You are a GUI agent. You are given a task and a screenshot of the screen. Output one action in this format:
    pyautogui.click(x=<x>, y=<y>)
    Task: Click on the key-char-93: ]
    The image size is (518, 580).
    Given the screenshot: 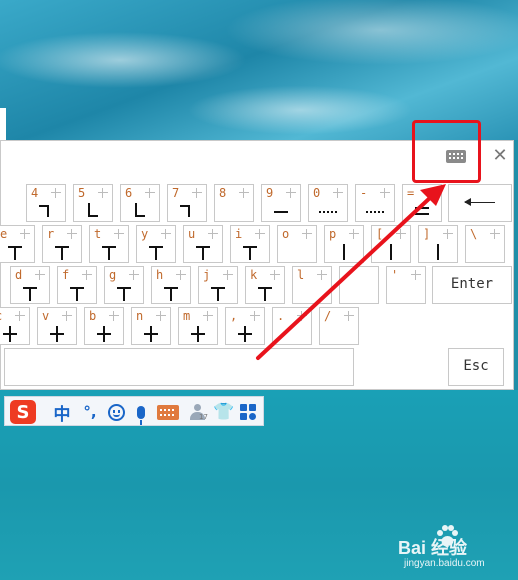 What is the action you would take?
    pyautogui.click(x=438, y=244)
    